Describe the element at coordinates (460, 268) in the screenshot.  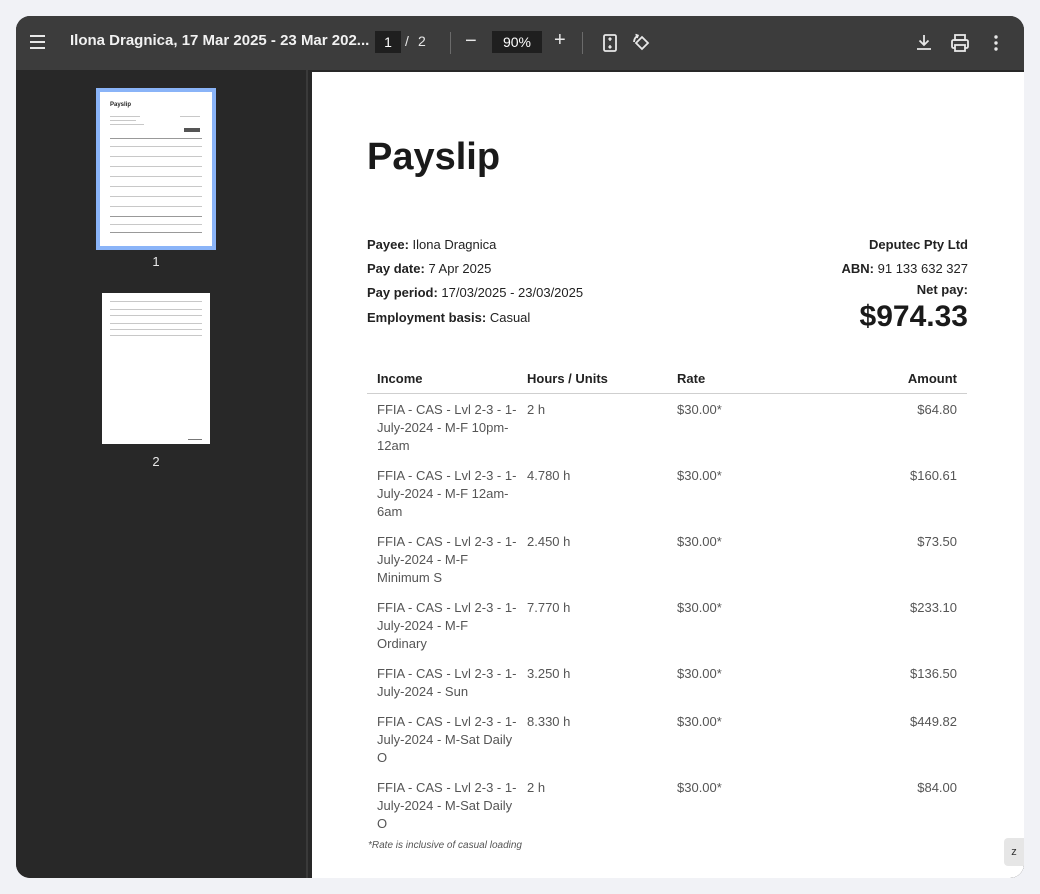
I see `pay-date-value: 7 Apr 2025` at that location.